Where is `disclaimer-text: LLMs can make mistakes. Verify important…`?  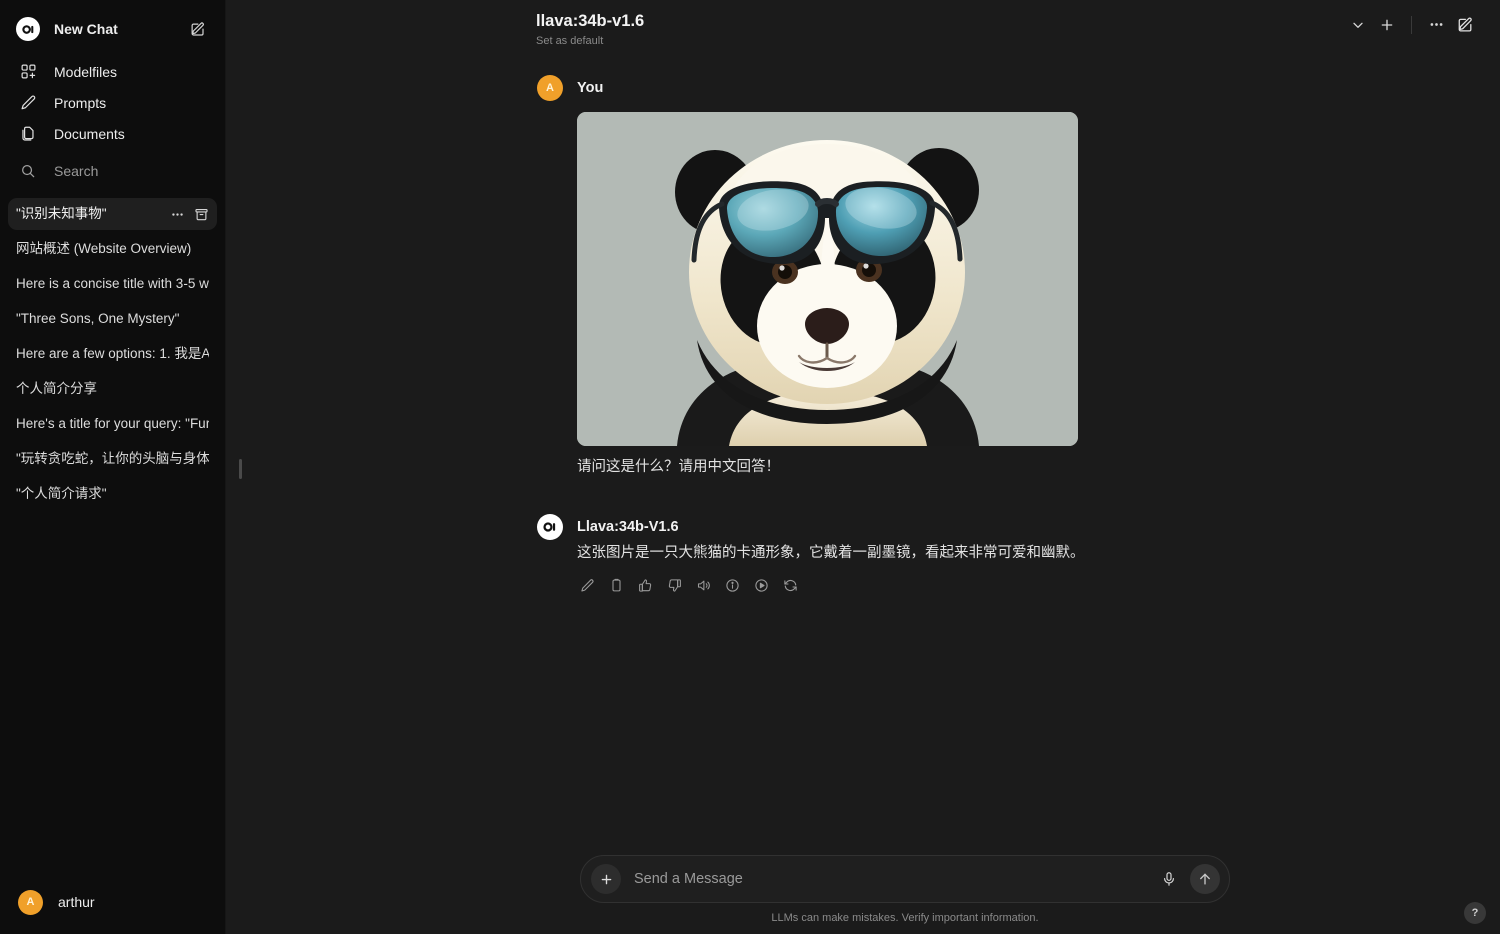
disclaimer-text: LLMs can make mistakes. Verify important… is located at coordinates (905, 918).